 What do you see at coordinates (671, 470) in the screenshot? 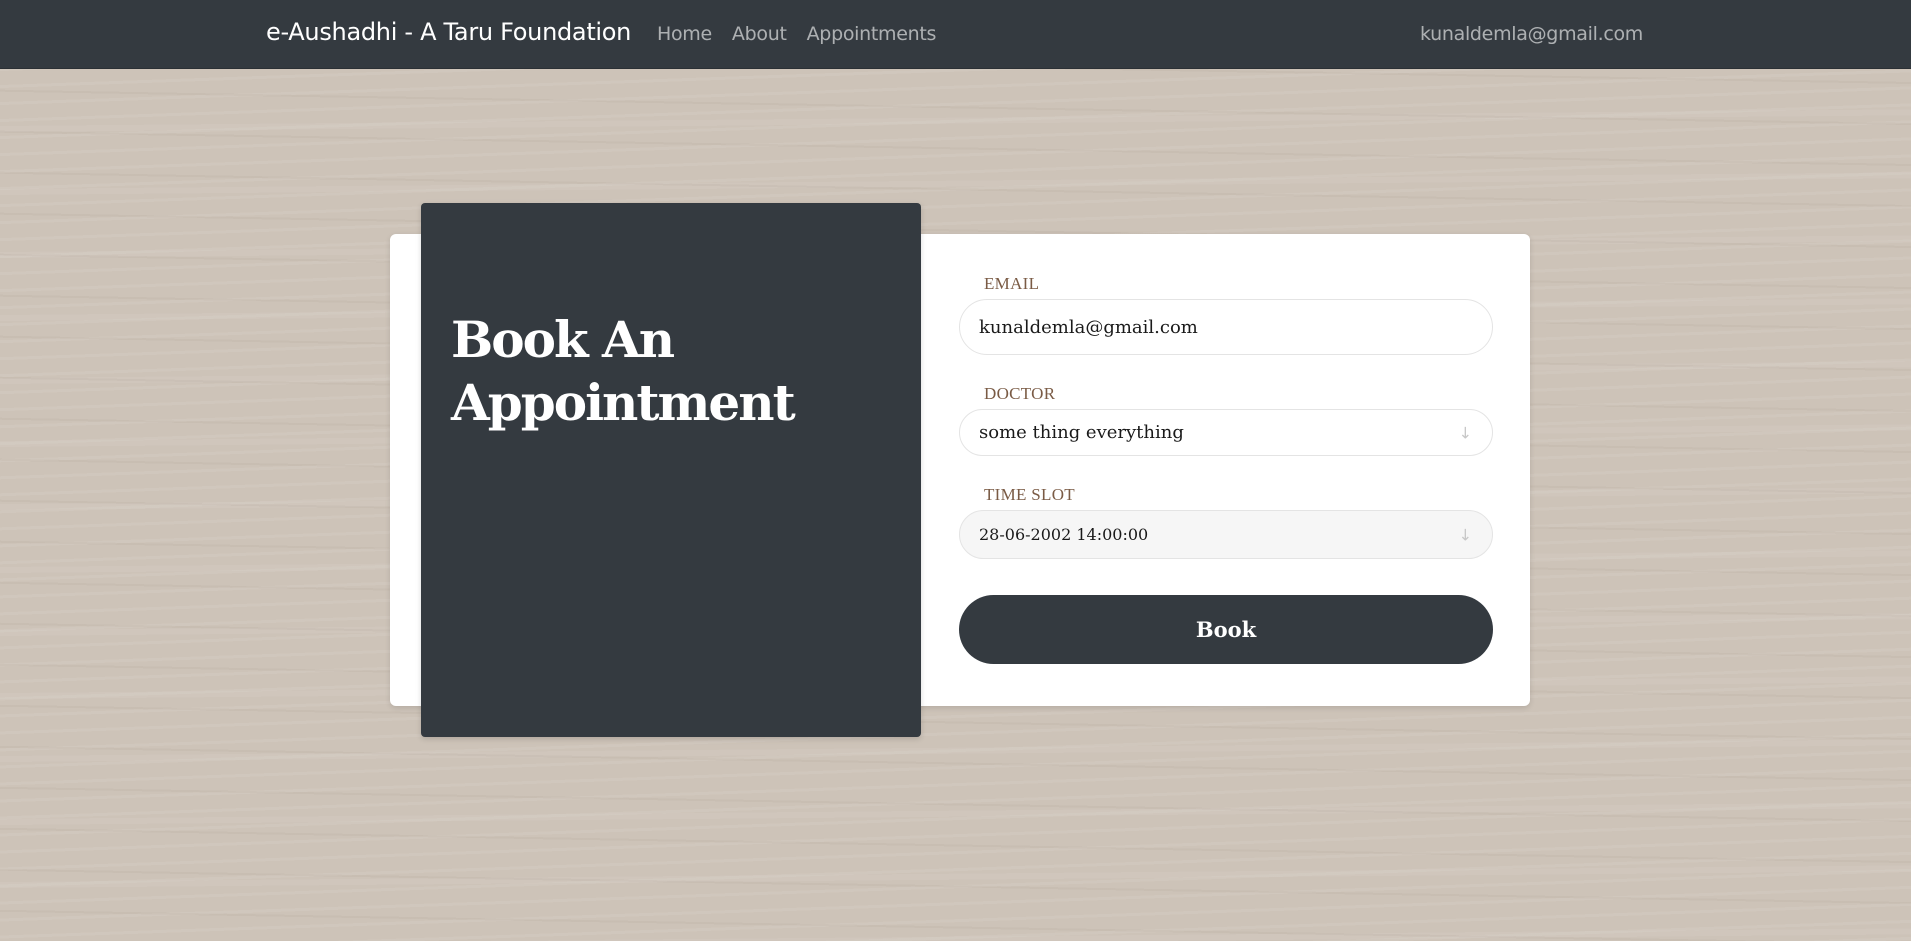
I see `title-panel: Book An Appointment` at bounding box center [671, 470].